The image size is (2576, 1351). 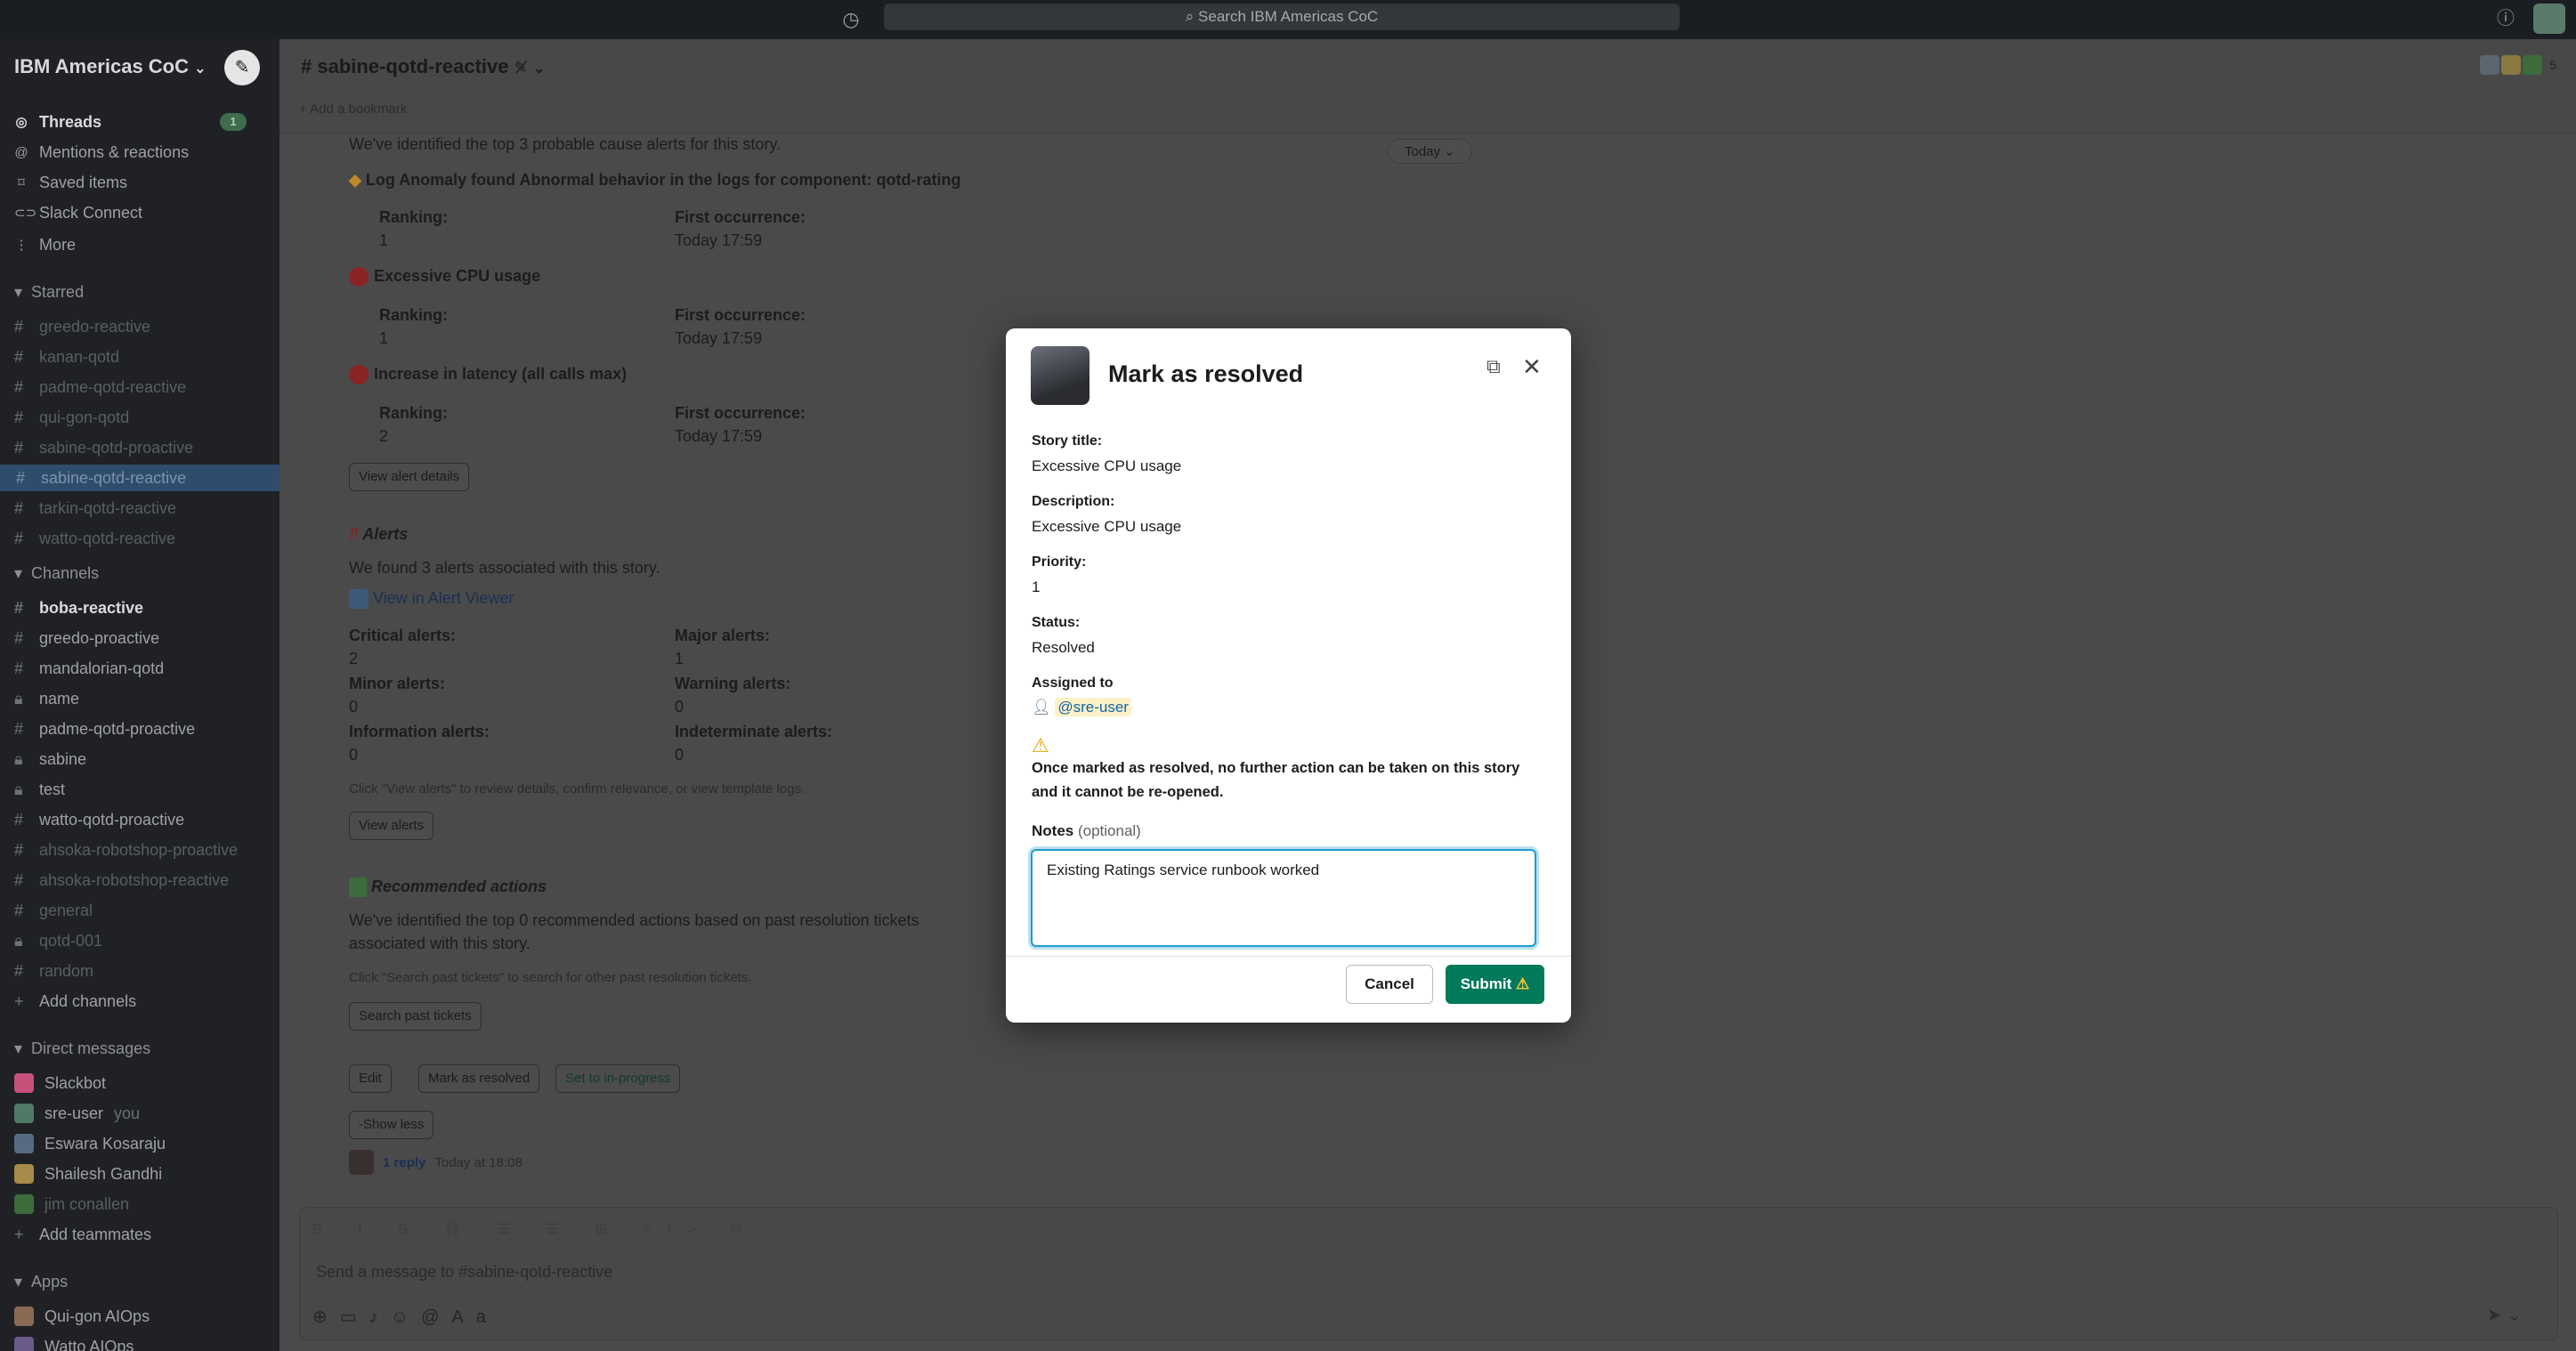 What do you see at coordinates (1041, 707) in the screenshot?
I see `user-icon: 👤︎` at bounding box center [1041, 707].